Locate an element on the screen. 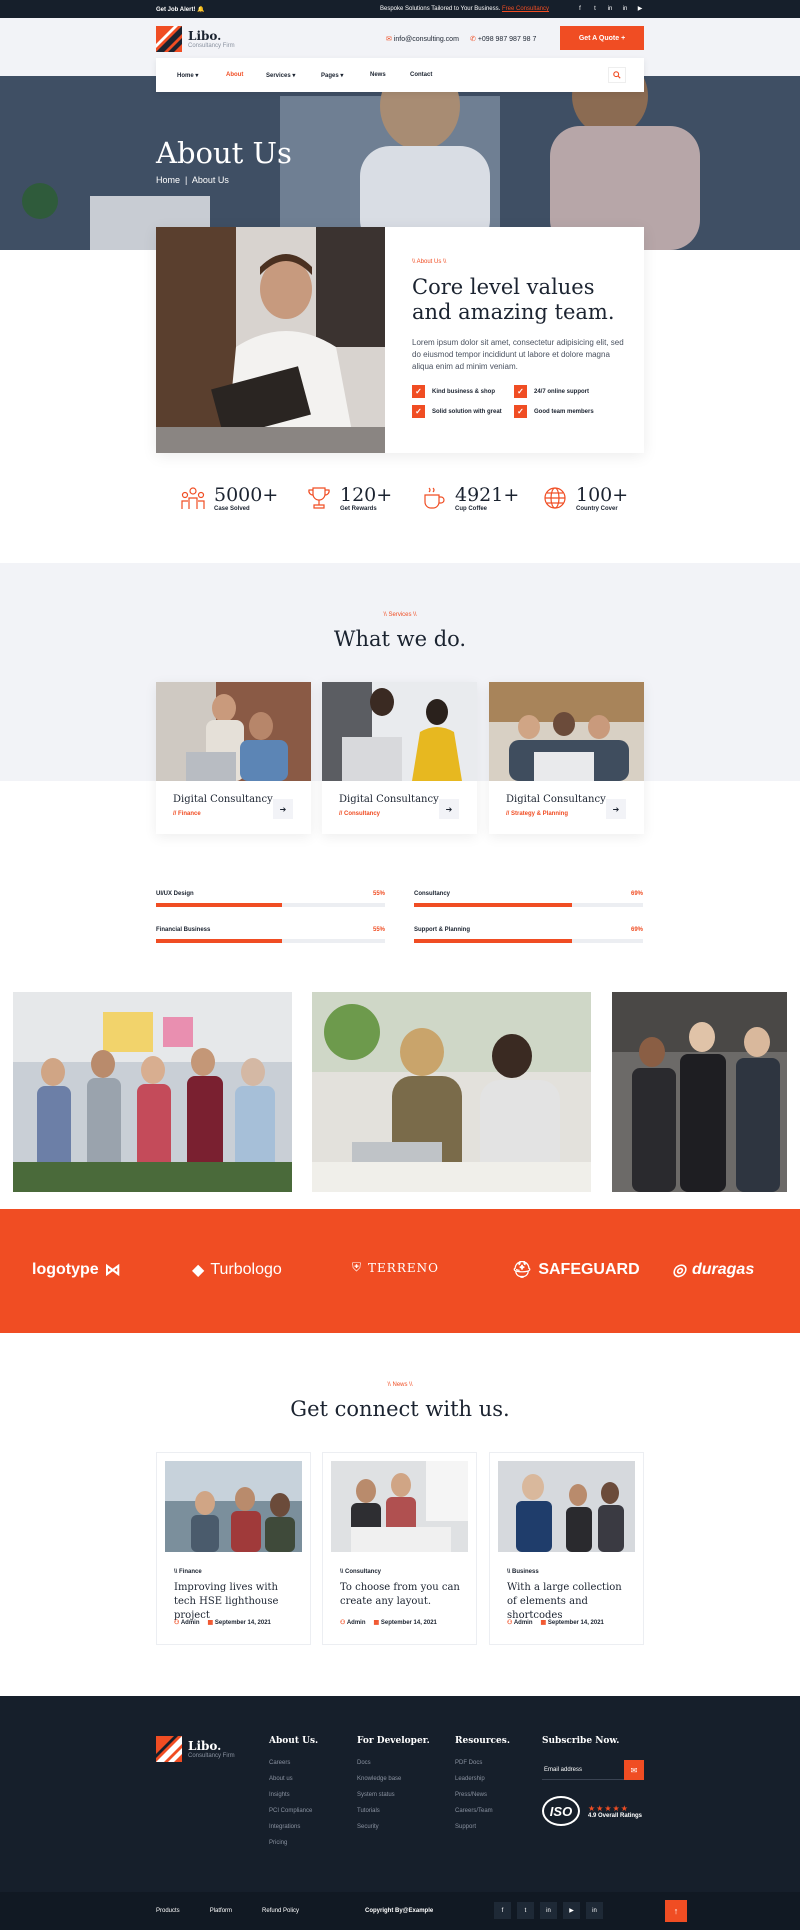 Image resolution: width=800 pixels, height=1930 pixels. footer-link: Knowledge base is located at coordinates (393, 1779).